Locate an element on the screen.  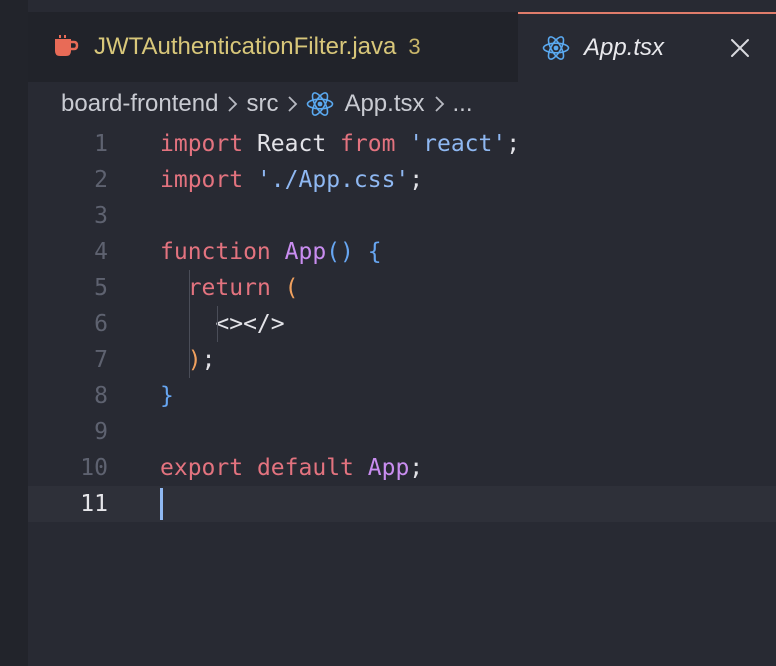
open-brace: { is located at coordinates (374, 252).